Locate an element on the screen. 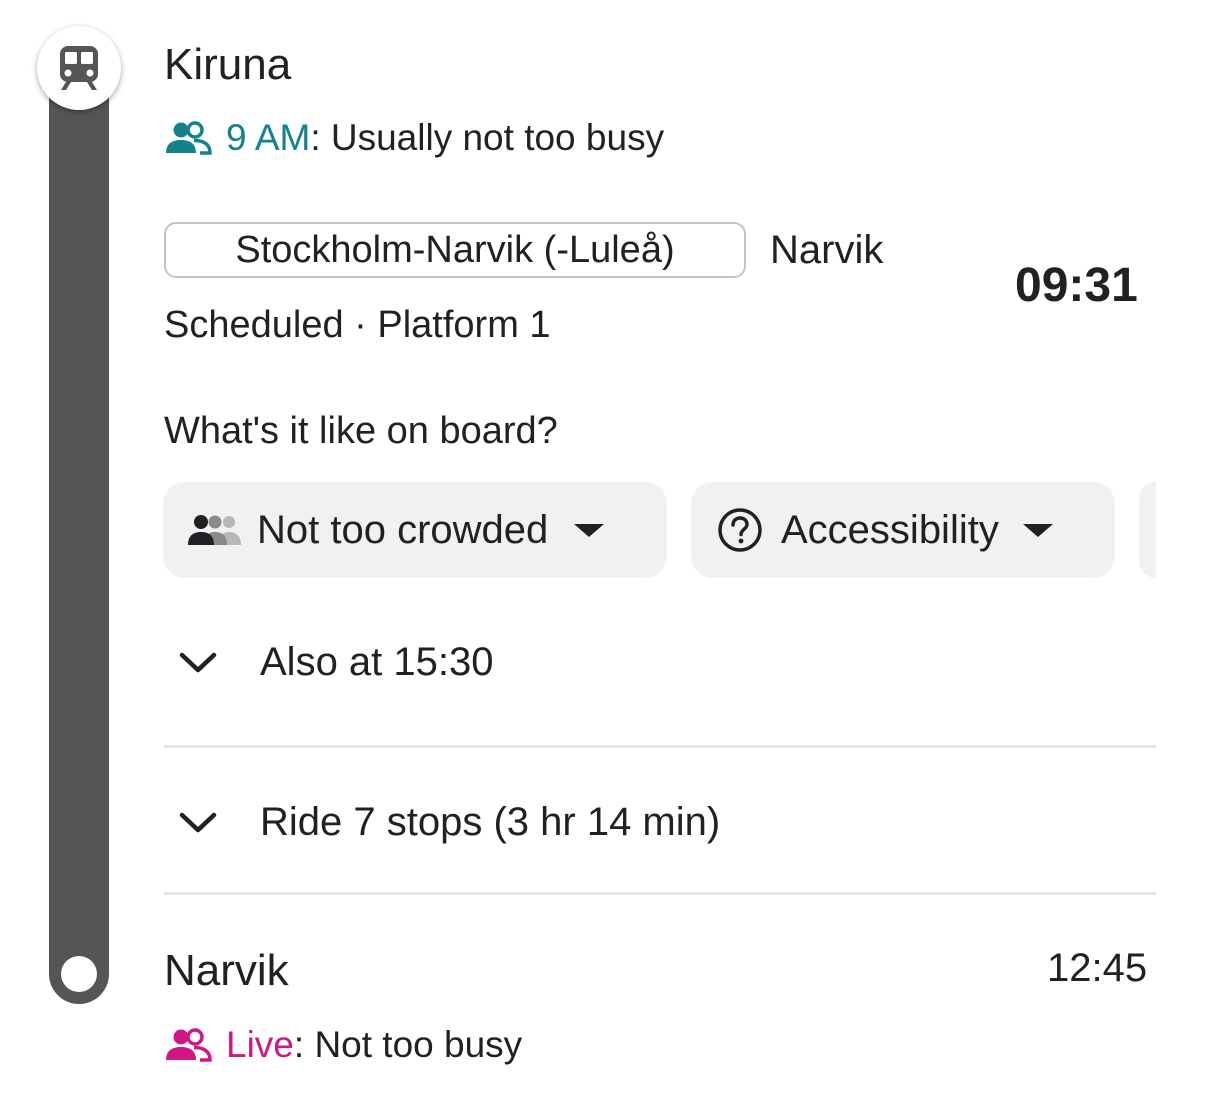 This screenshot has width=1206, height=1106. route-name-chip: Stockholm-Narvik (-Luleå) is located at coordinates (455, 250).